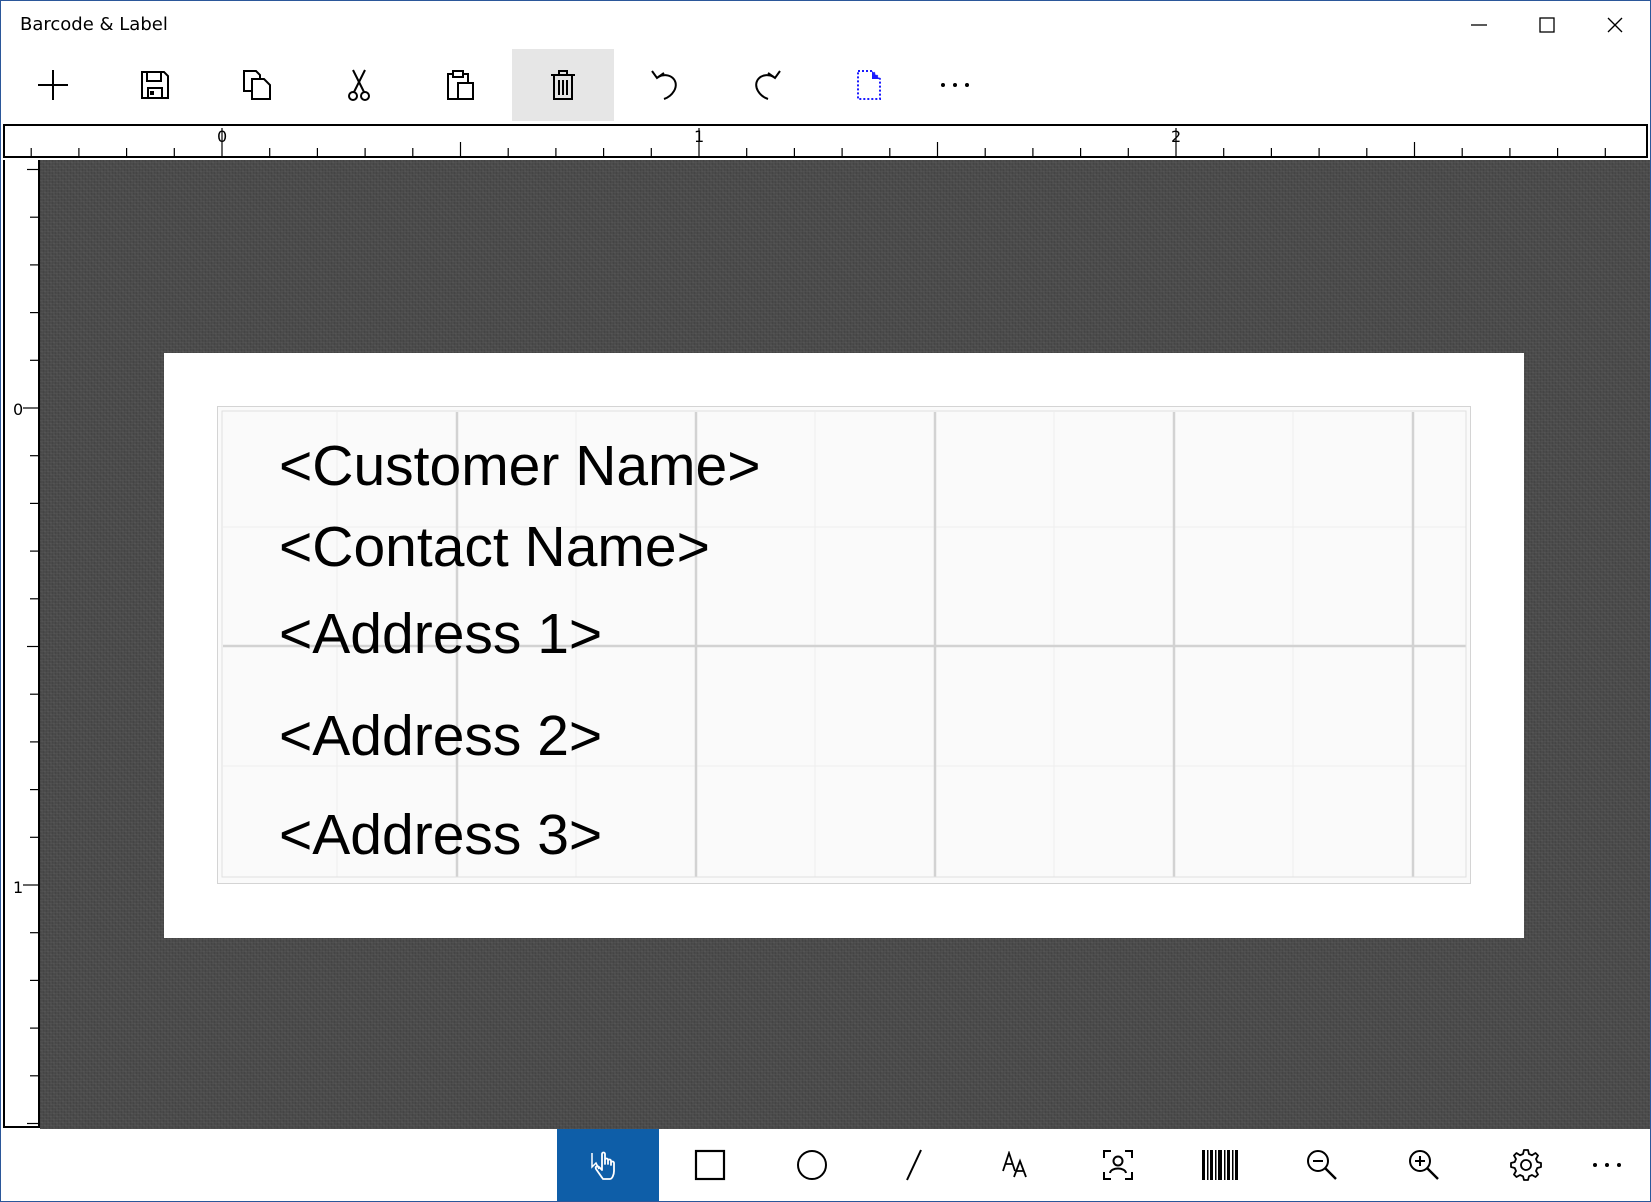 The image size is (1651, 1202). I want to click on select-tool-button, so click(608, 1165).